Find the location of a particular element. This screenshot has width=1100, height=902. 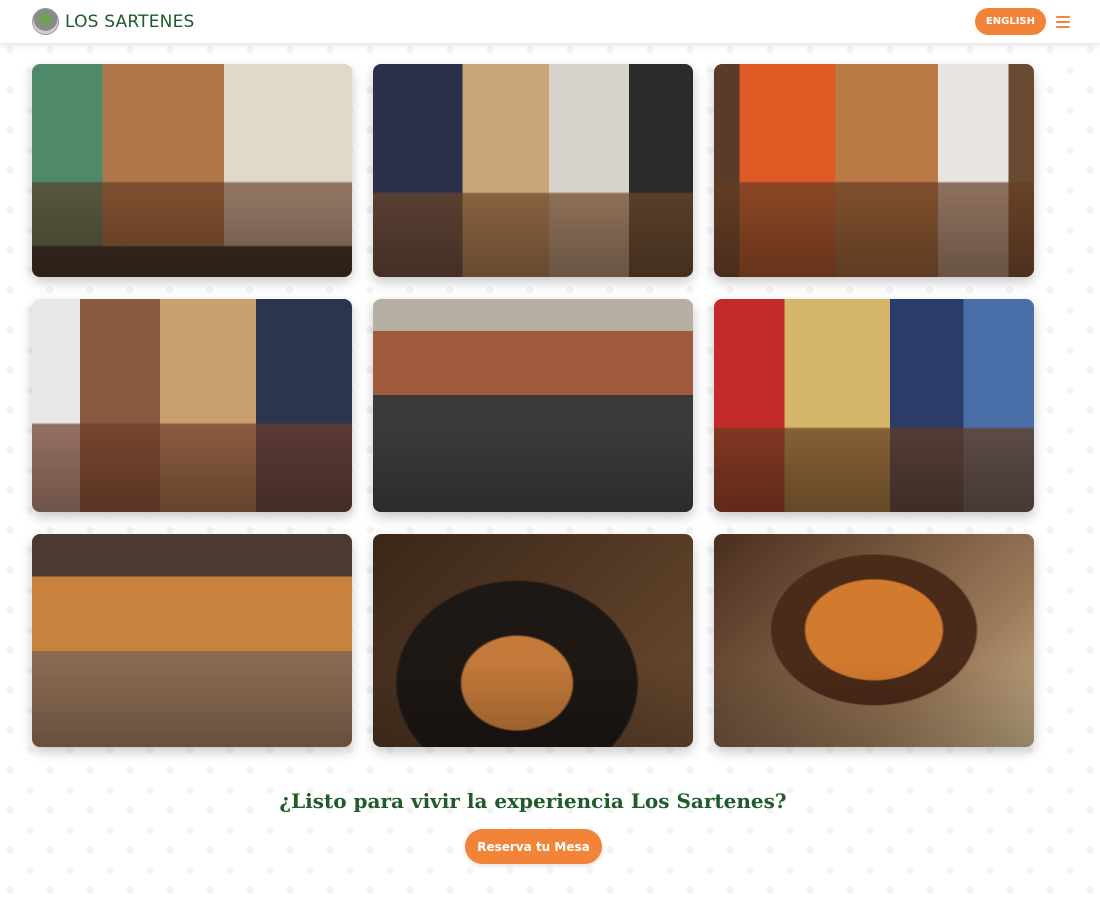

brand: LOS SARTENES is located at coordinates (113, 21).